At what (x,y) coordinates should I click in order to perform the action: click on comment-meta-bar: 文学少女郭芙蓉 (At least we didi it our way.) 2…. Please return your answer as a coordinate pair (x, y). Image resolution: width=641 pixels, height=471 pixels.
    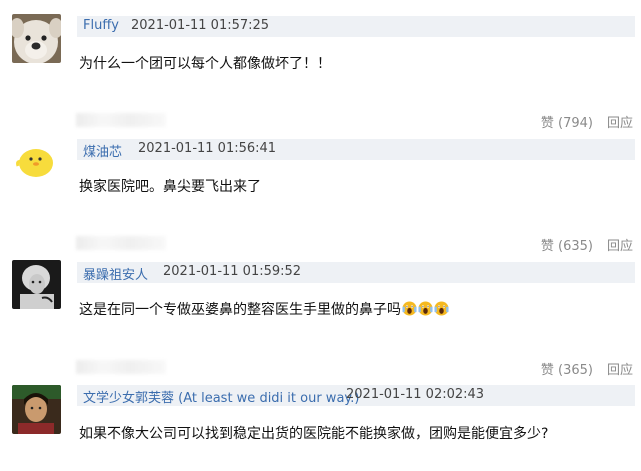
    Looking at the image, I should click on (356, 395).